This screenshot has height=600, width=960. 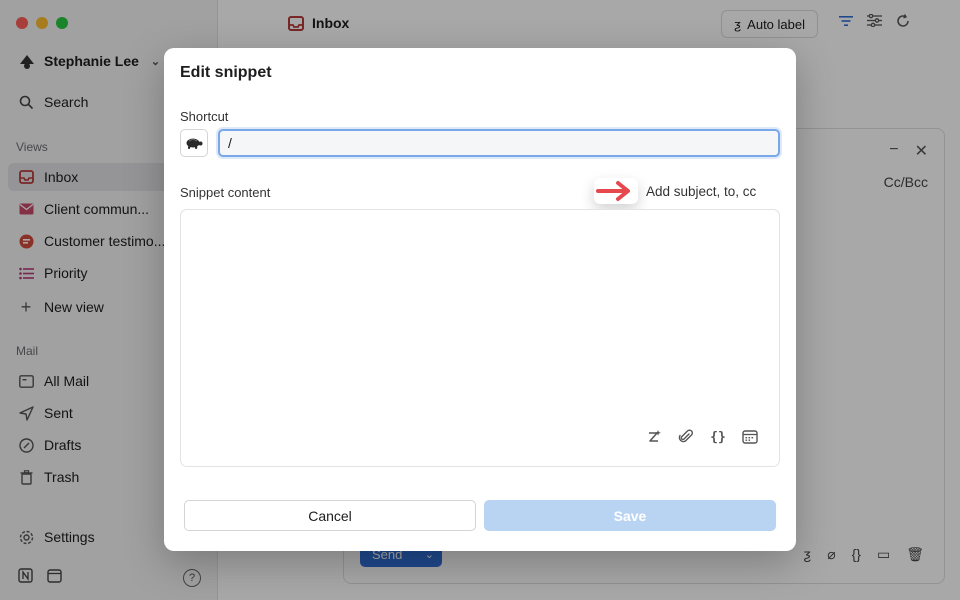 What do you see at coordinates (701, 191) in the screenshot?
I see `add-subject-to-cc-link: Add subject, to, cc` at bounding box center [701, 191].